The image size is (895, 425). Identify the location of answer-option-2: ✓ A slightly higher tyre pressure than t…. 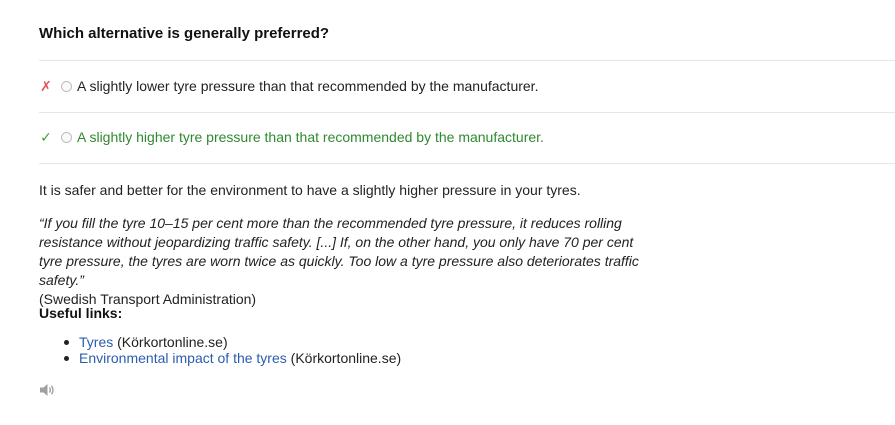
(291, 137).